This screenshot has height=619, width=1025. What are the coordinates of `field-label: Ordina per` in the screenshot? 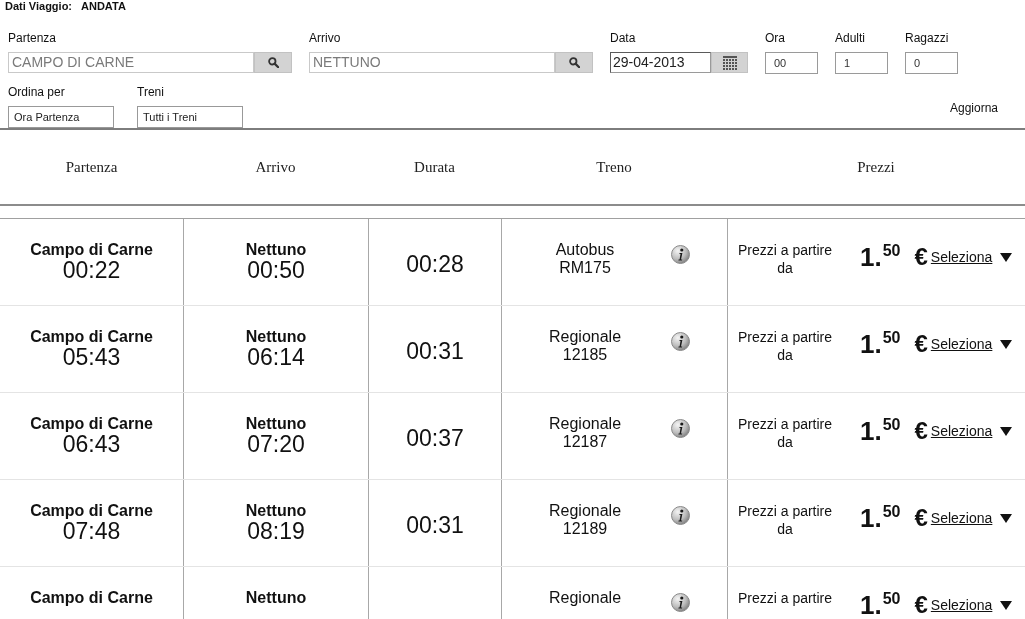 It's located at (37, 92).